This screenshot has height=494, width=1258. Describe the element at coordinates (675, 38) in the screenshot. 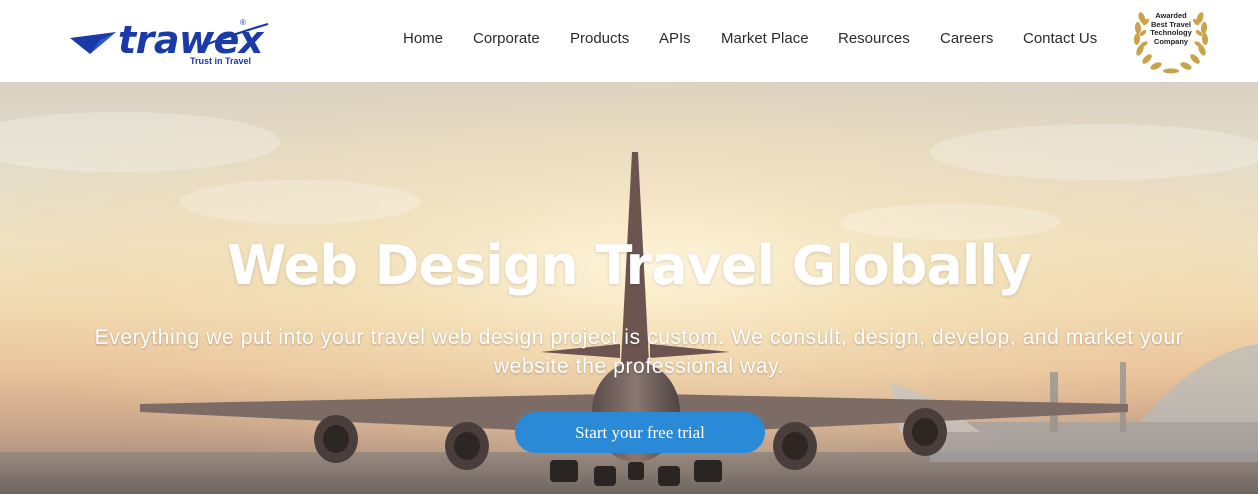

I see `nav-item-apis: APIs` at that location.